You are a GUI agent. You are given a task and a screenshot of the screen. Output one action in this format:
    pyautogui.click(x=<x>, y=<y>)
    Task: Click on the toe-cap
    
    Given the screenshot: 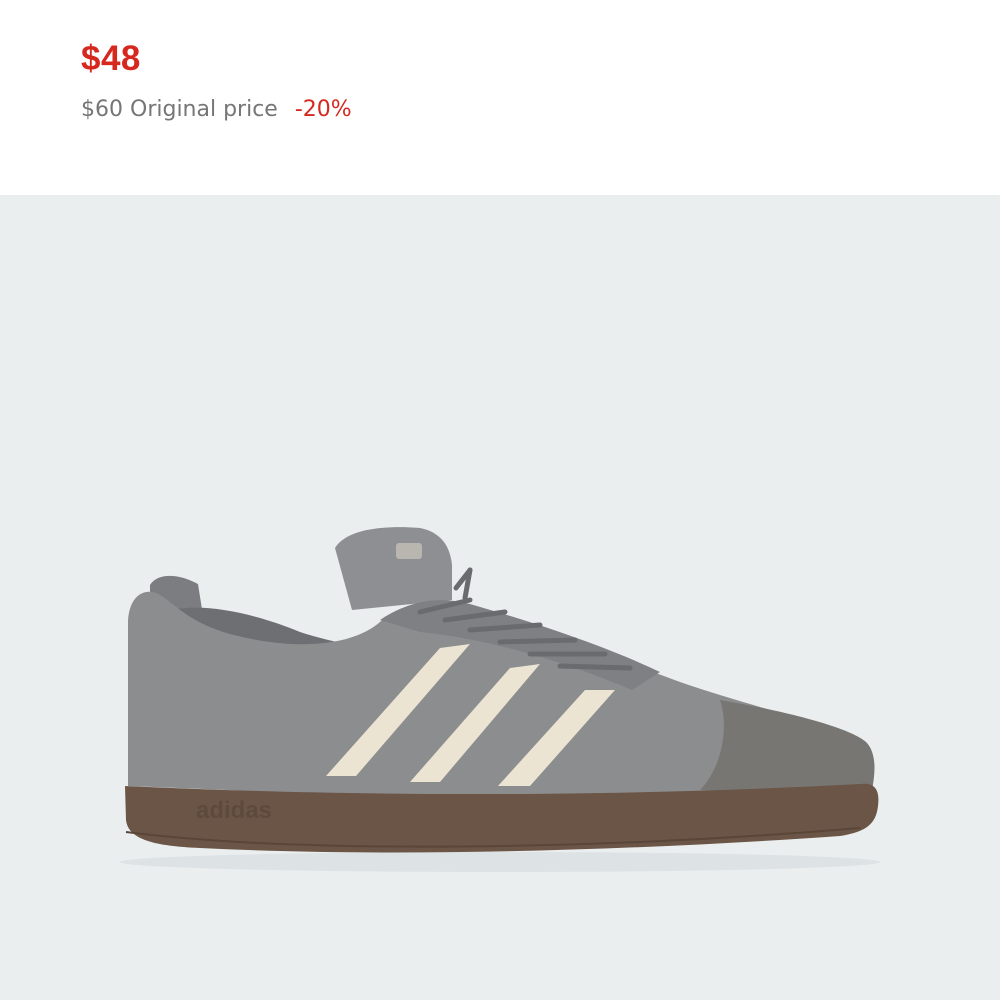 What is the action you would take?
    pyautogui.click(x=787, y=746)
    